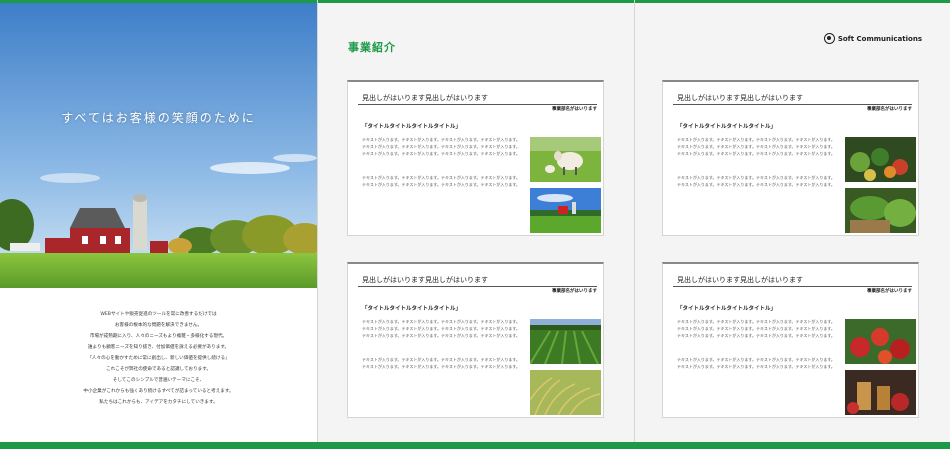  I want to click on juice-photo, so click(880, 392).